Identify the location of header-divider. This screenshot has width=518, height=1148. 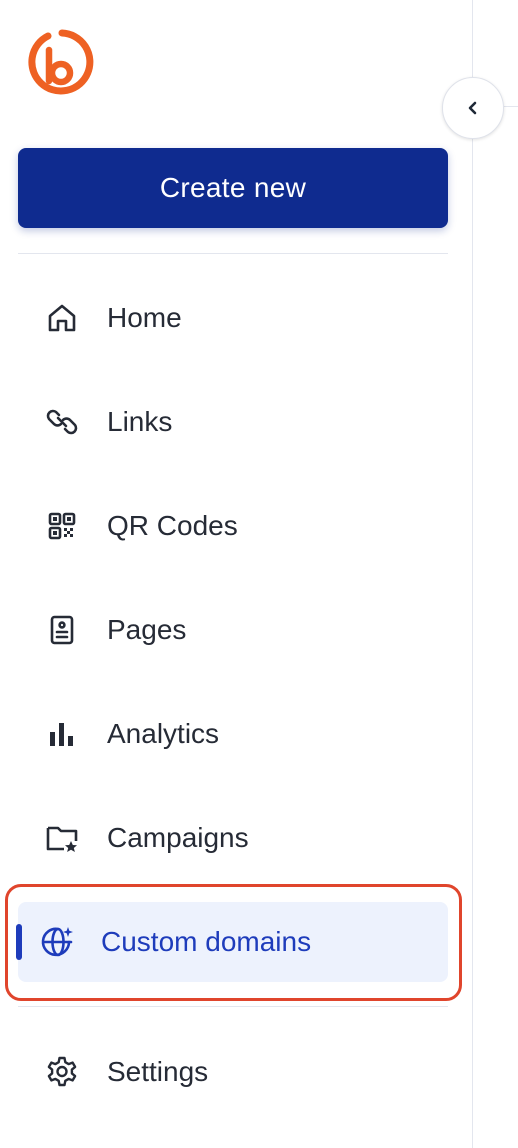
(511, 106).